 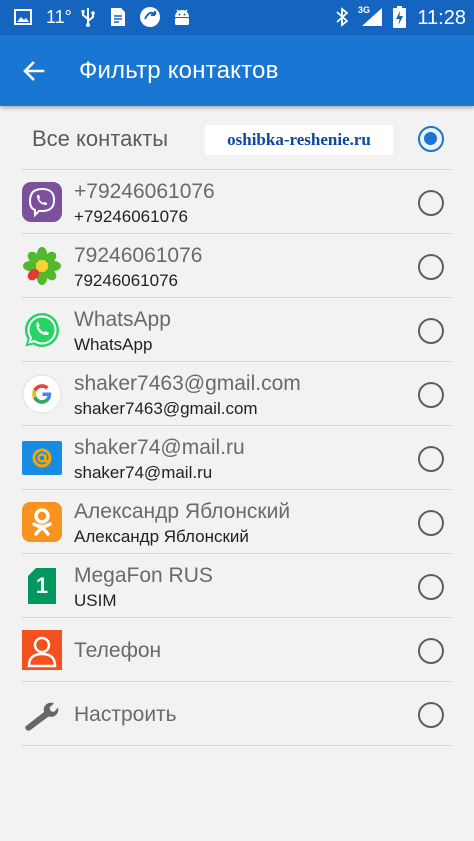 I want to click on back-button, so click(x=34, y=71).